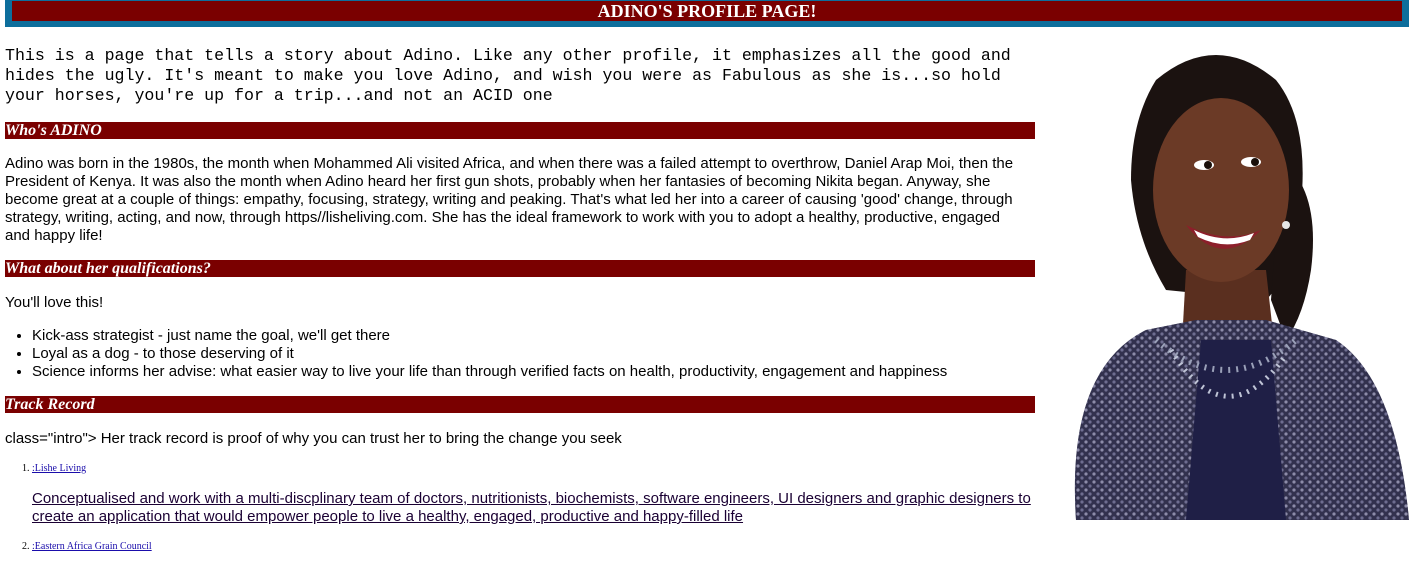 This screenshot has width=1414, height=569. What do you see at coordinates (54, 302) in the screenshot?
I see `qualifications-lead: You'll love this!` at bounding box center [54, 302].